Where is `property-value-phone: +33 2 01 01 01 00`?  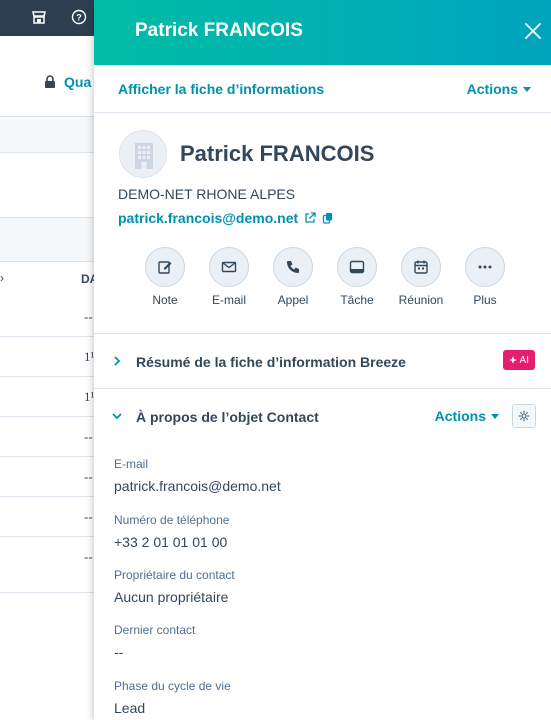
property-value-phone: +33 2 01 01 01 00 is located at coordinates (170, 542).